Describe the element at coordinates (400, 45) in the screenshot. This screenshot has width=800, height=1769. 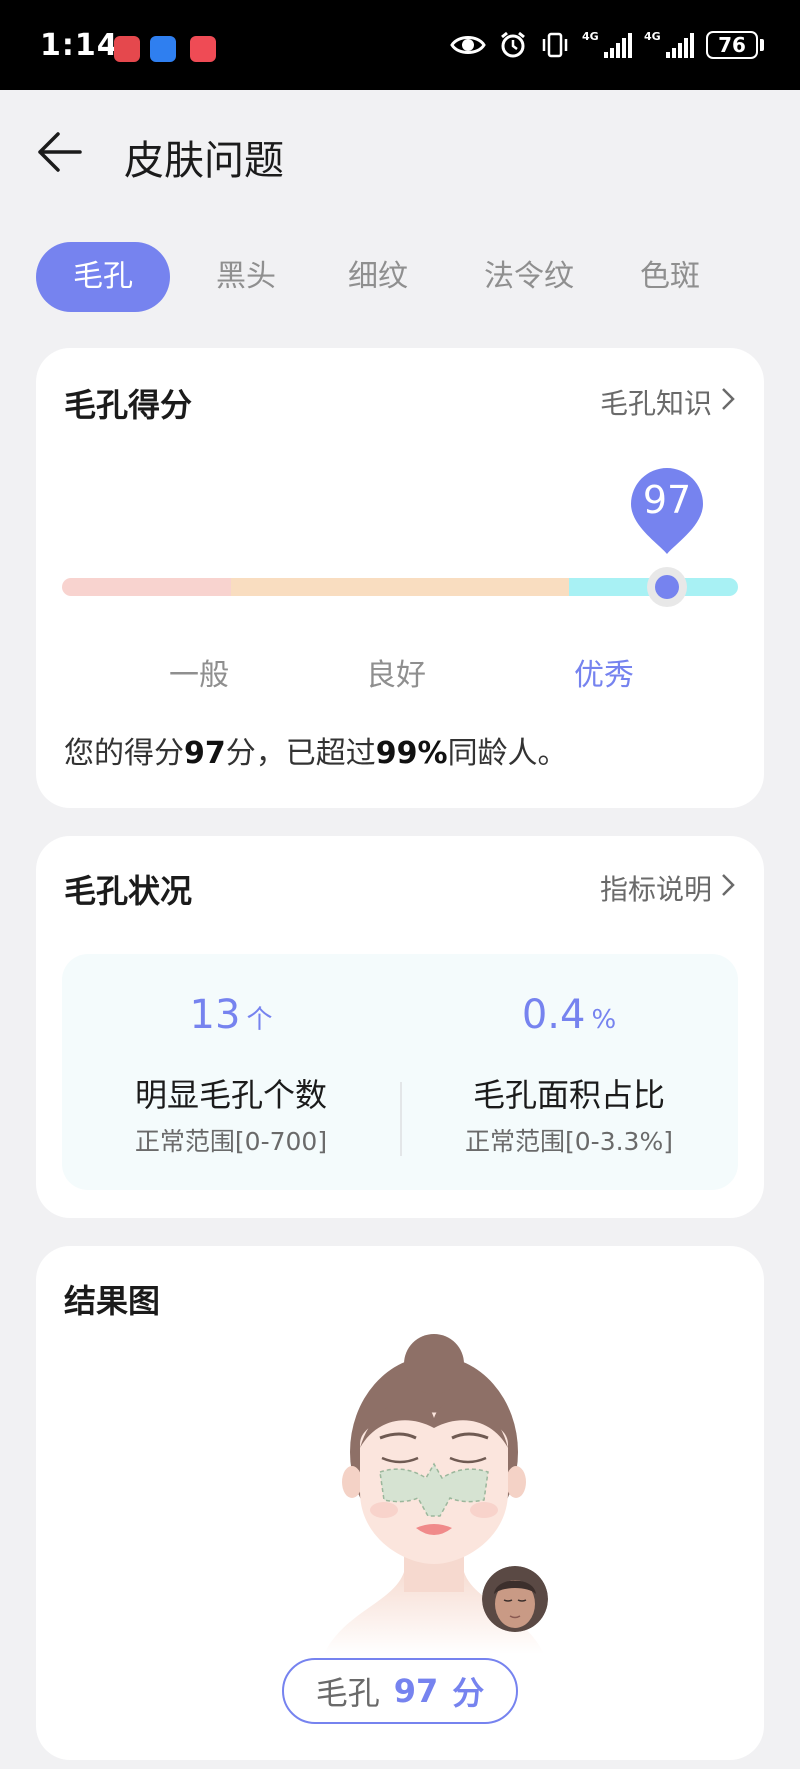
I see `status-bar: 1:14 4G 4G 76` at that location.